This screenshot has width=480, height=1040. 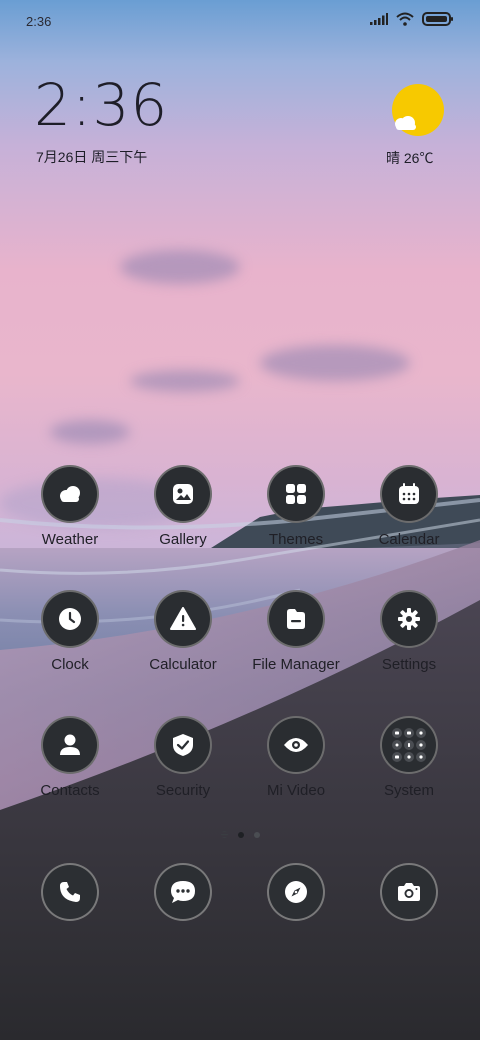 I want to click on camera-icon, so click(x=409, y=892).